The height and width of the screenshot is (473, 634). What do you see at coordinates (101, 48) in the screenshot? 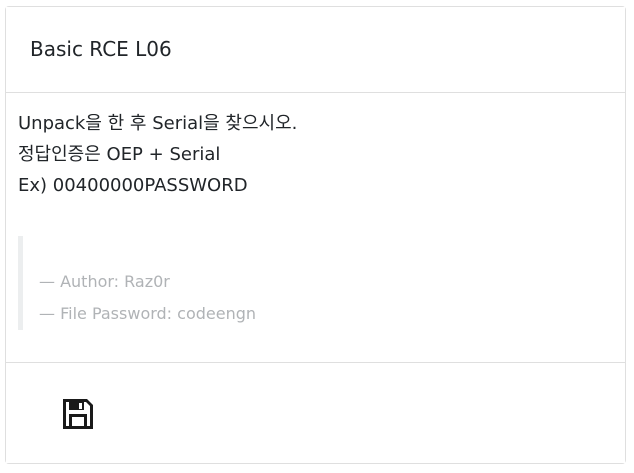
I see `challenge-title: Basic RCE L06` at bounding box center [101, 48].